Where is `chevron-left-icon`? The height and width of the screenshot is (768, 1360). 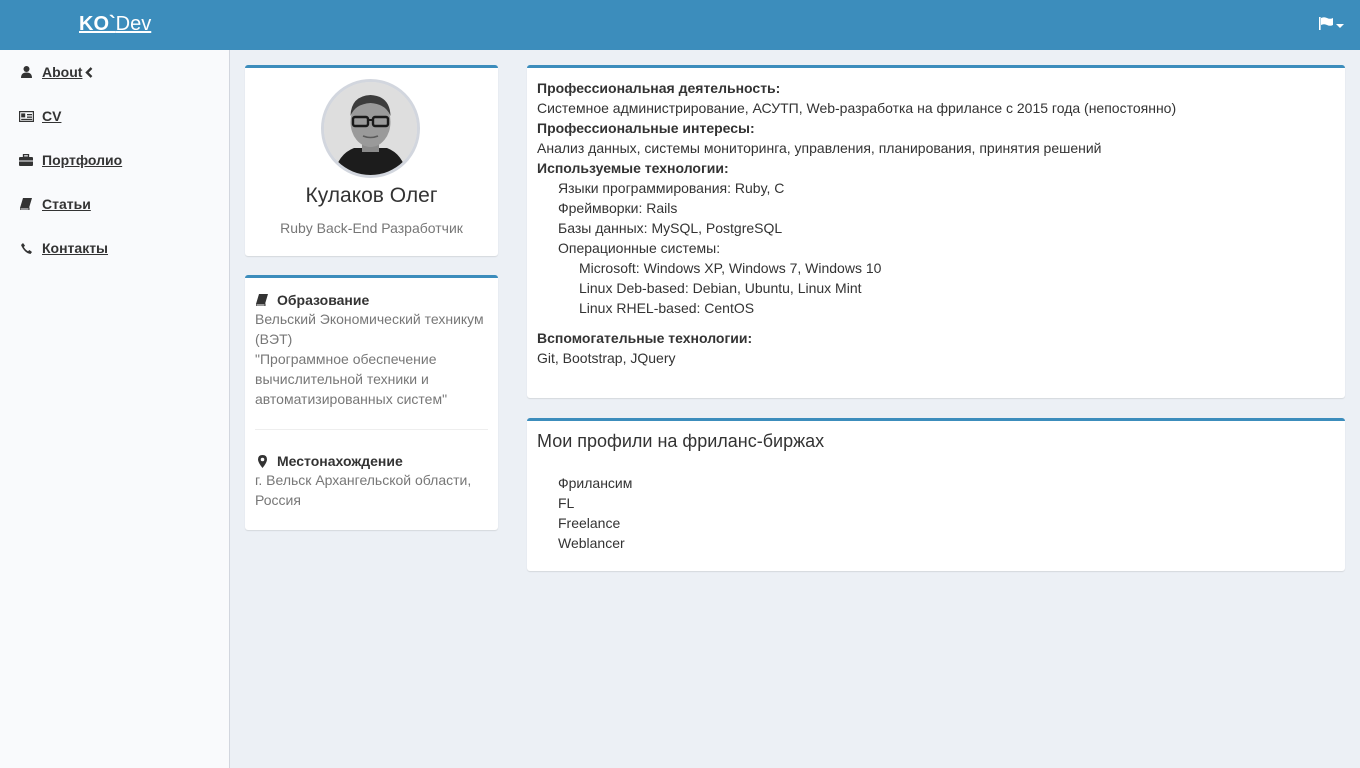 chevron-left-icon is located at coordinates (89, 72).